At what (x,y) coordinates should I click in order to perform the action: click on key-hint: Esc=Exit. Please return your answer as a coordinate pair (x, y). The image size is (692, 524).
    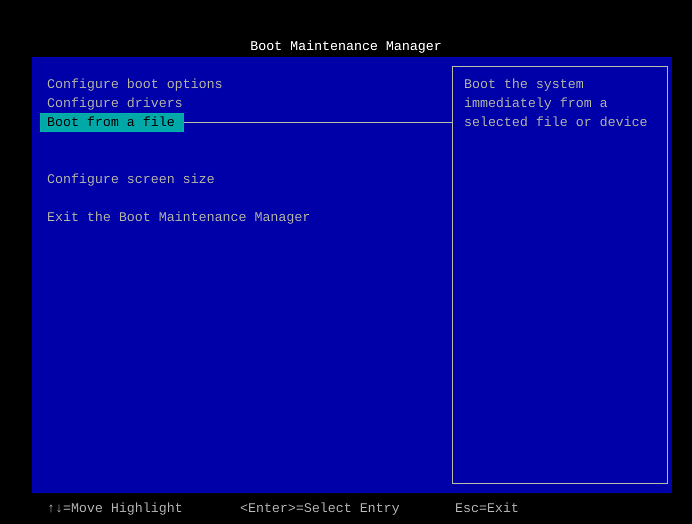
    Looking at the image, I should click on (487, 509).